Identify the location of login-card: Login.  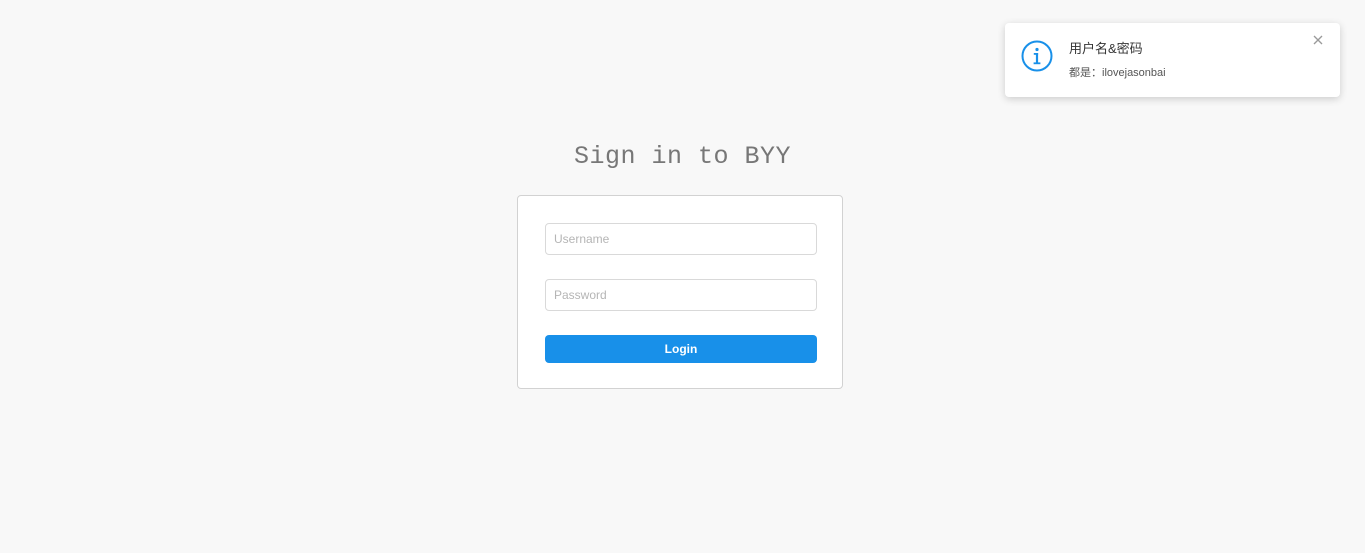
(680, 292).